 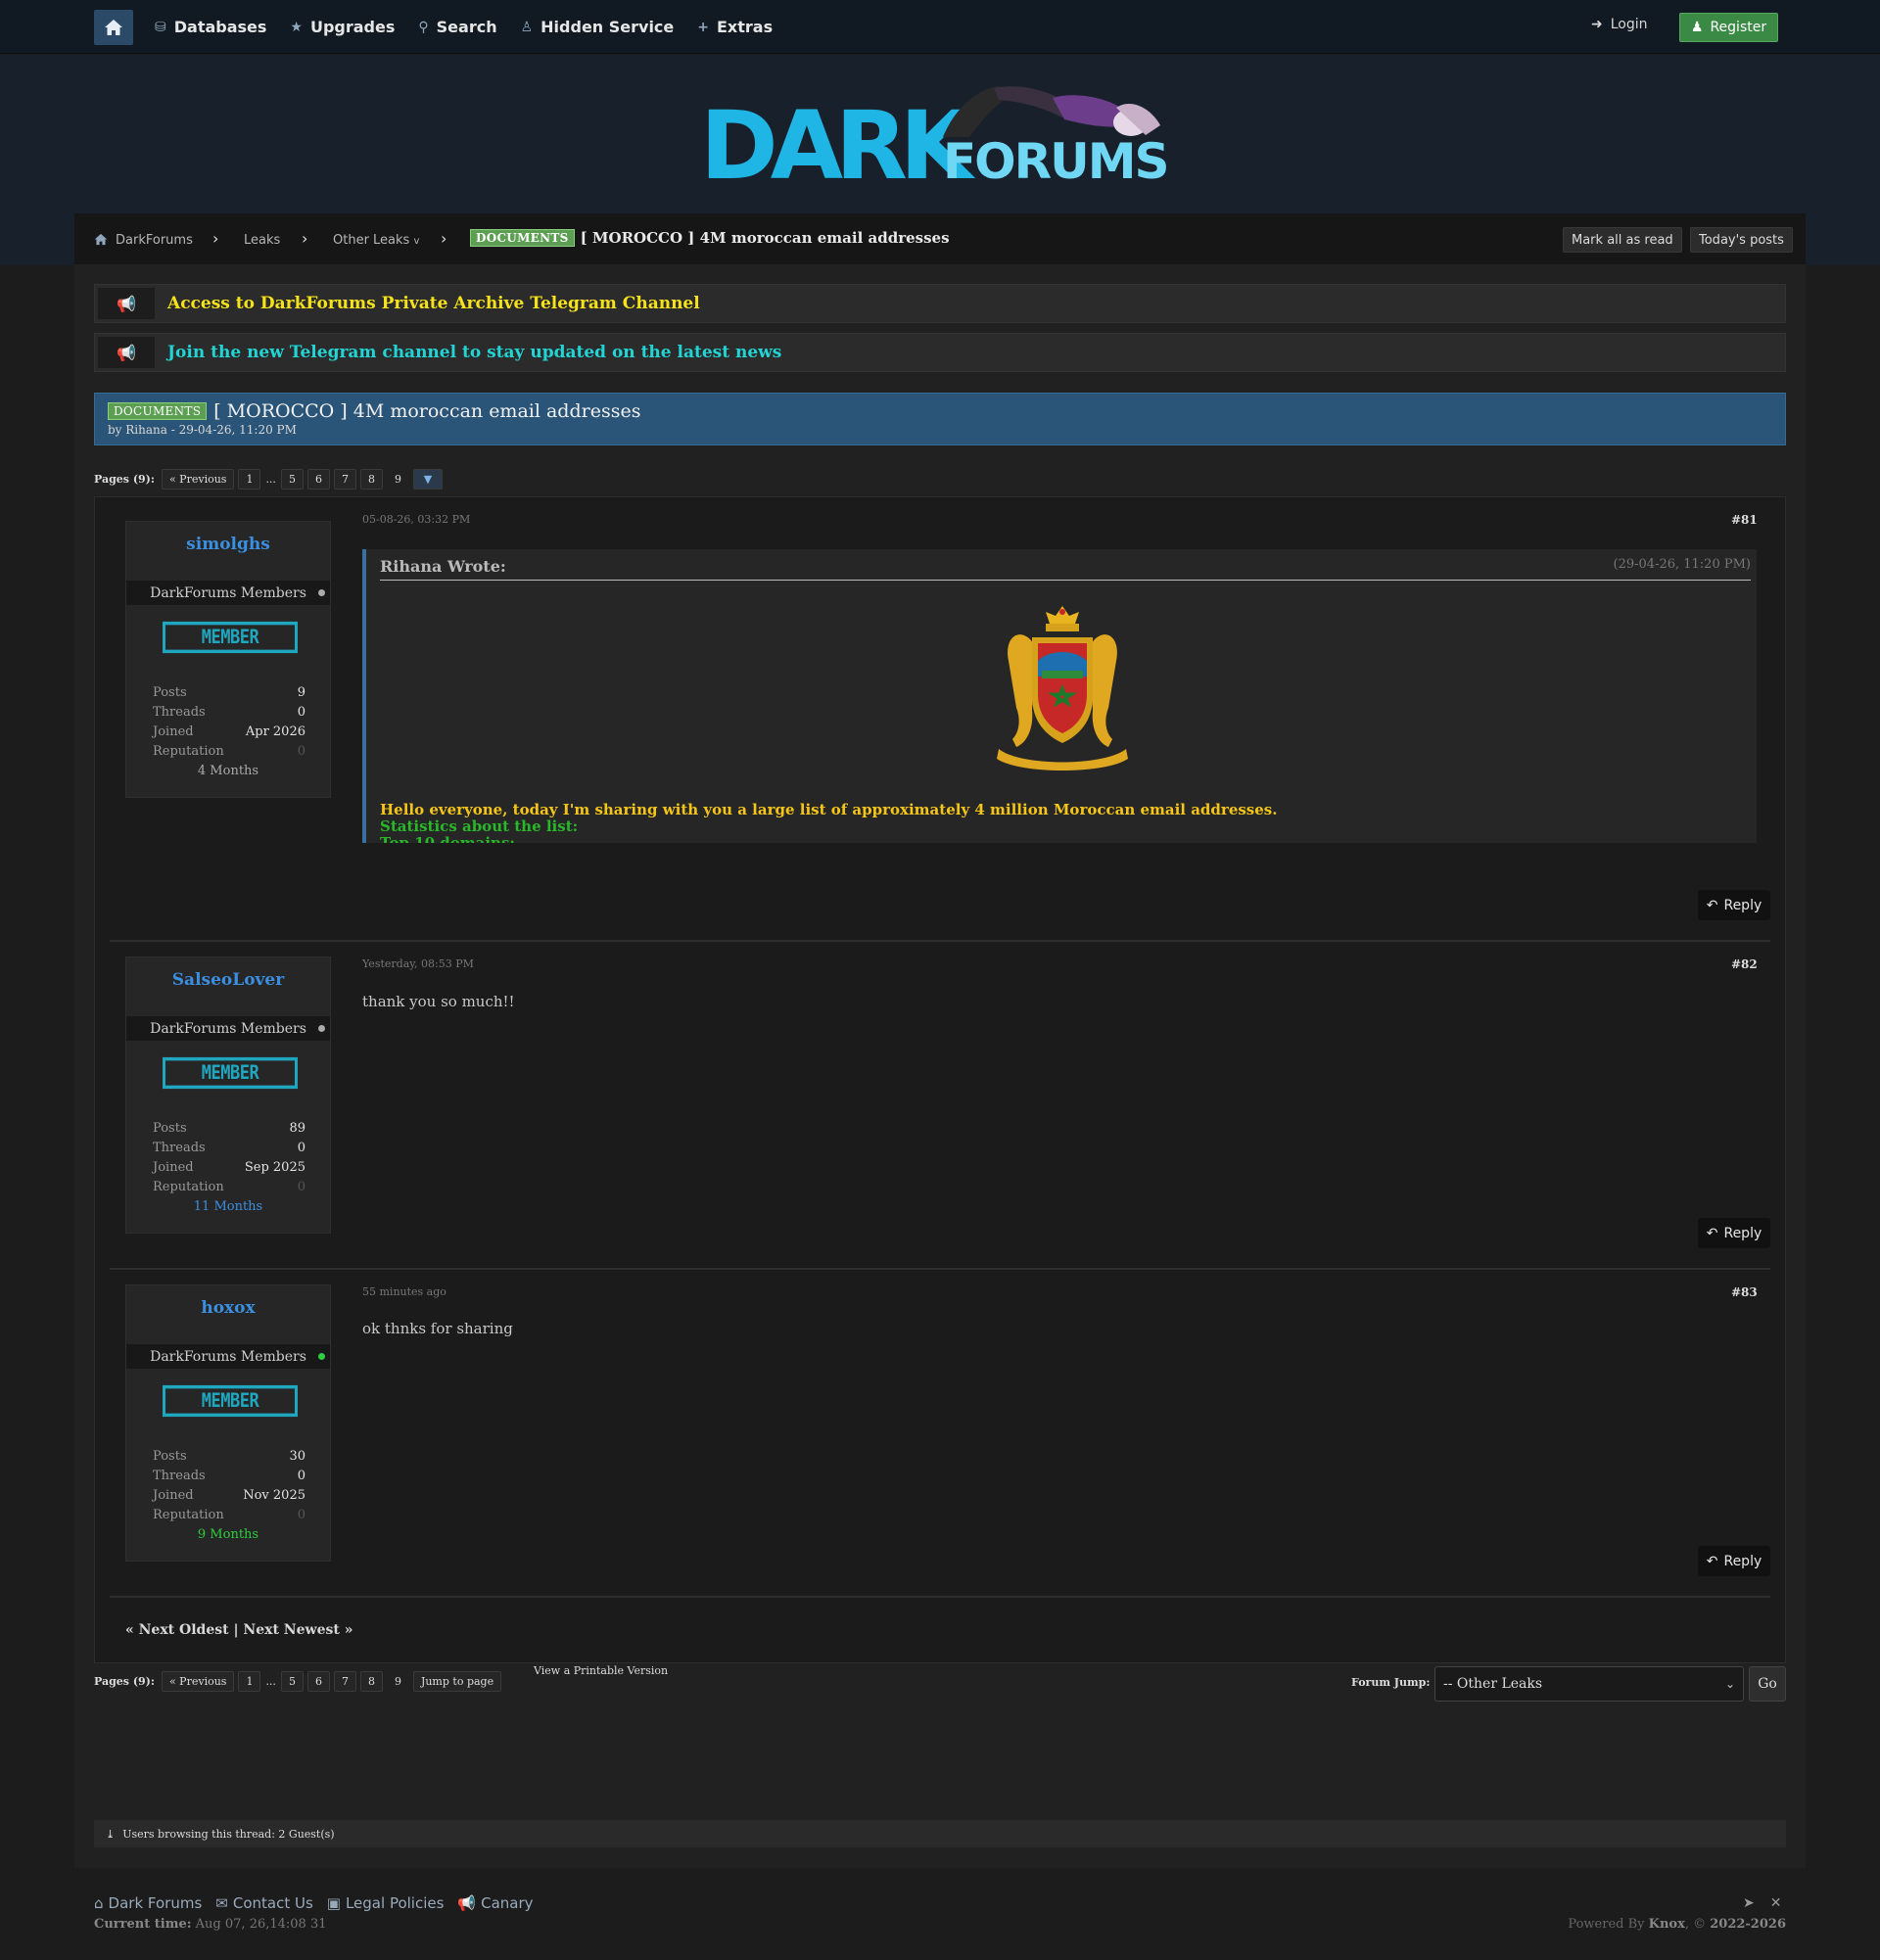 What do you see at coordinates (423, 27) in the screenshot?
I see `search-icon: ⚲` at bounding box center [423, 27].